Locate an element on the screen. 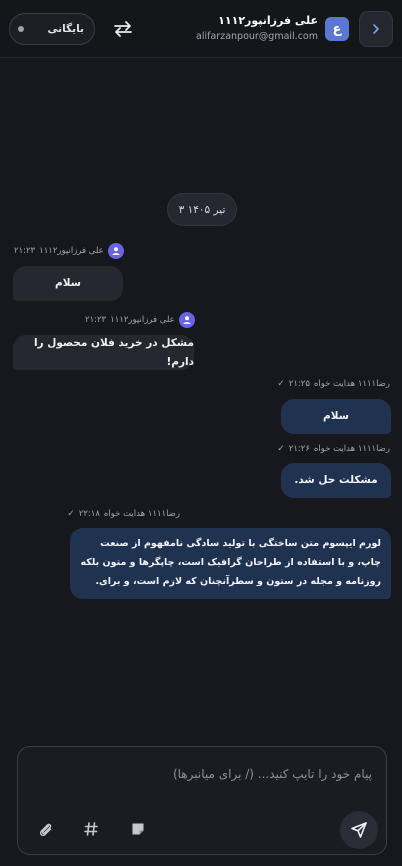 This screenshot has height=866, width=402. paperclip-icon is located at coordinates (45, 830).